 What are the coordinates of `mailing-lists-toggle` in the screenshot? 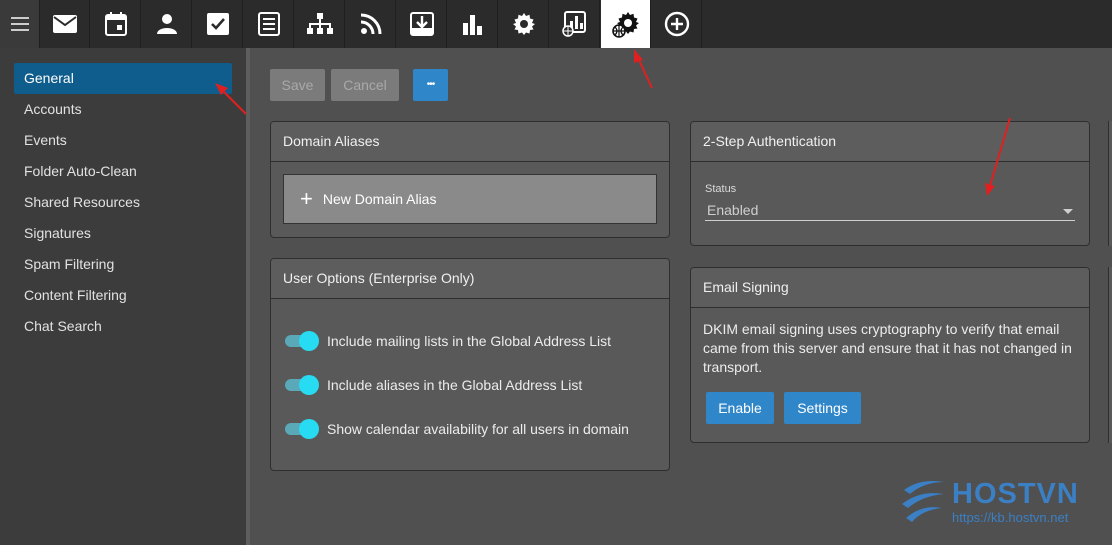 It's located at (302, 341).